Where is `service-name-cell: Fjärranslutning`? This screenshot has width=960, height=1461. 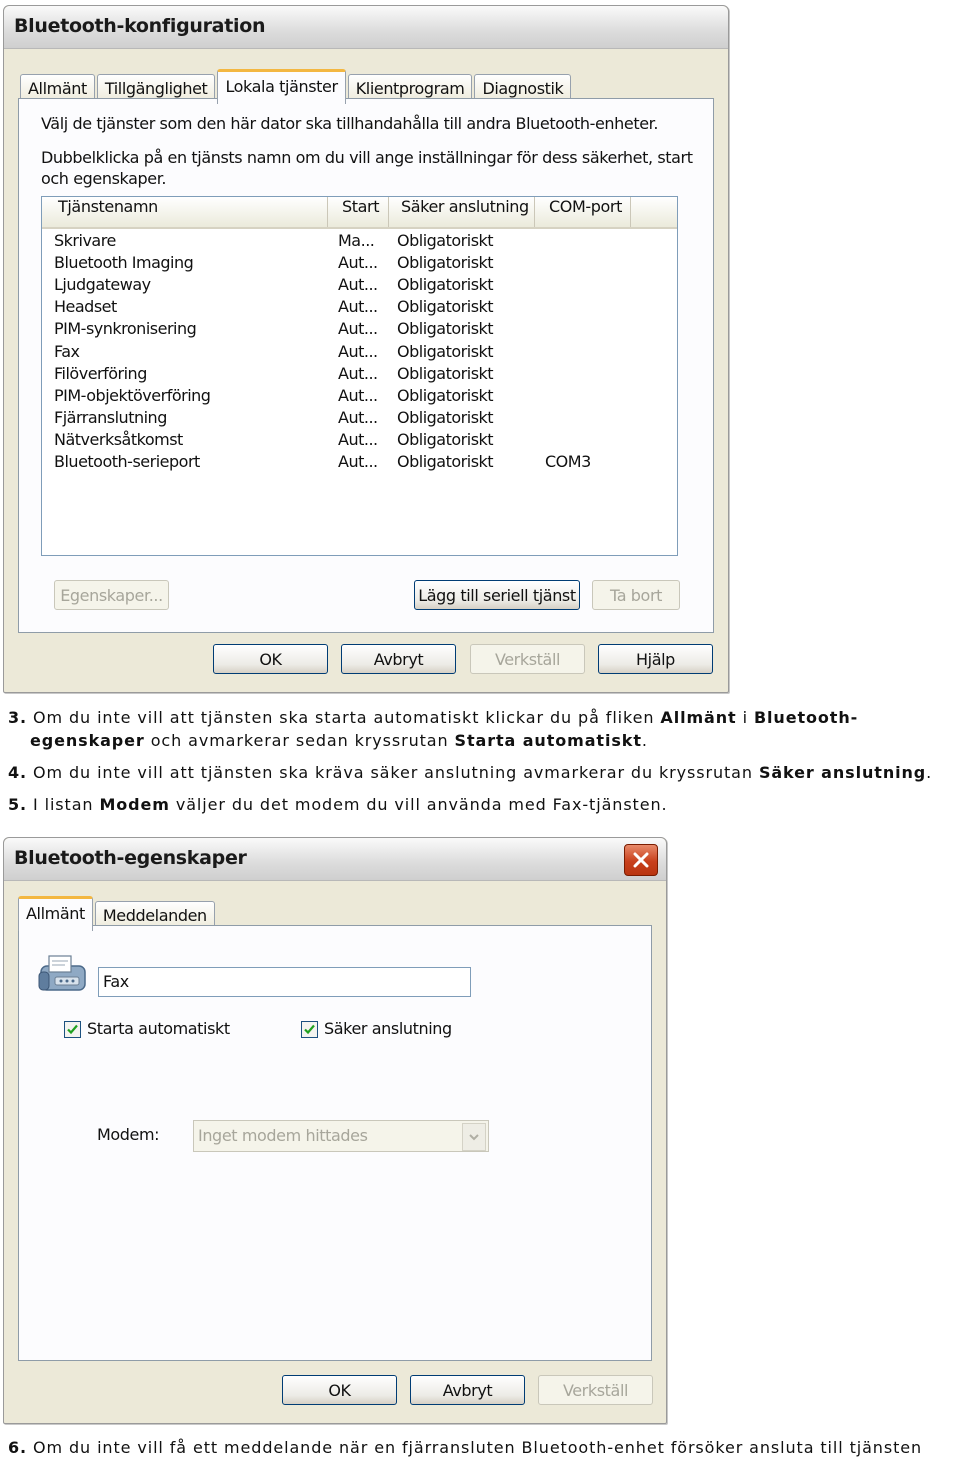 service-name-cell: Fjärranslutning is located at coordinates (110, 417).